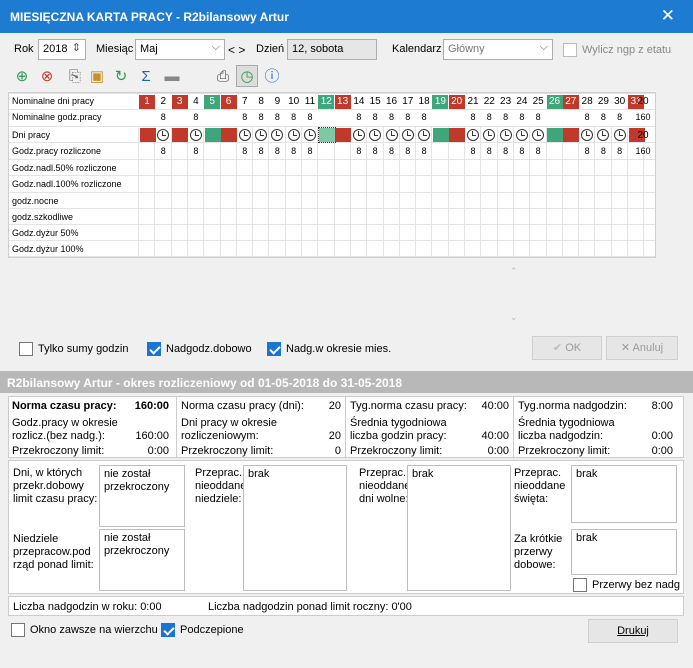 The image size is (693, 668). Describe the element at coordinates (180, 49) in the screenshot. I see `miesiac-select: Maj ⌵` at that location.